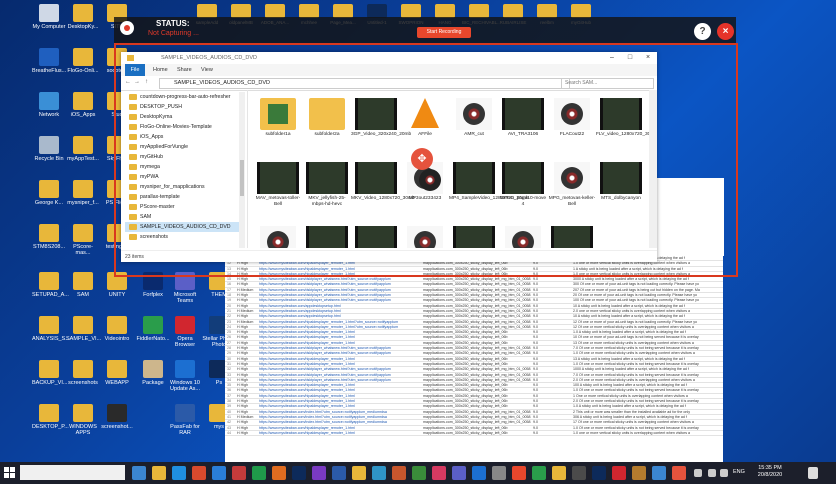 This screenshot has height=484, width=836. What do you see at coordinates (712, 473) in the screenshot?
I see `tray-volume-icon` at bounding box center [712, 473].